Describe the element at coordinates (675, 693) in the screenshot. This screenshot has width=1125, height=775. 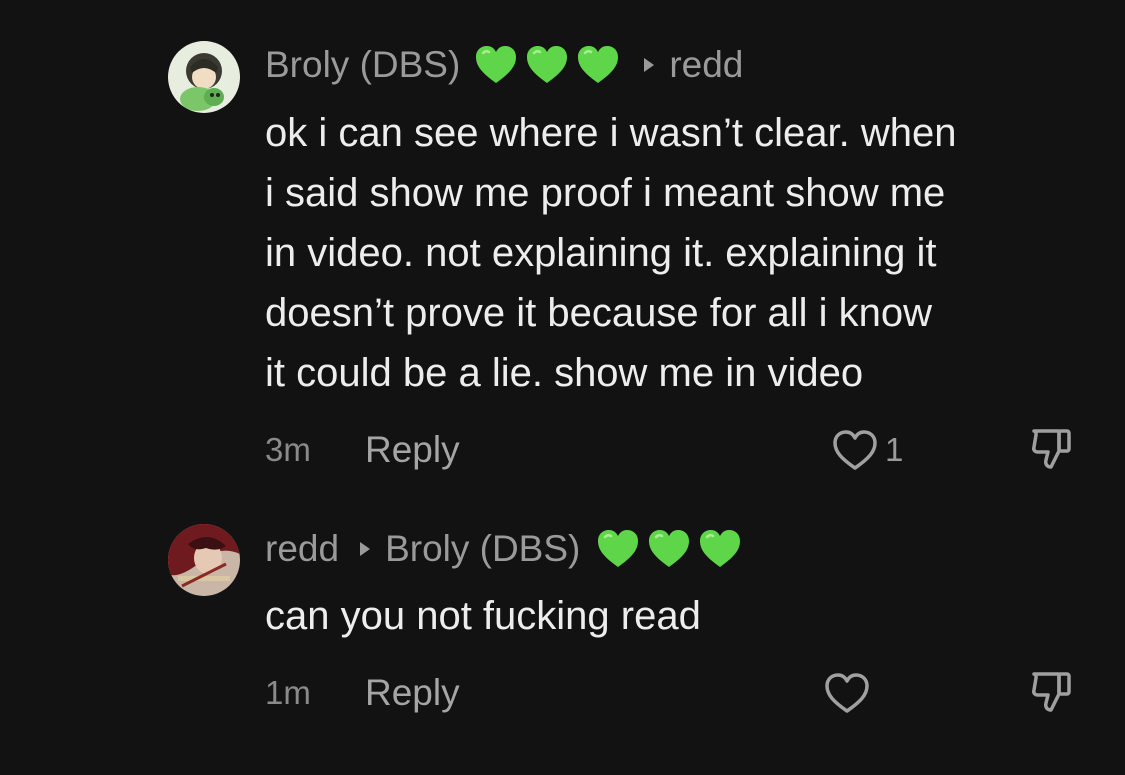
I see `comment-actions: 1m Reply` at that location.